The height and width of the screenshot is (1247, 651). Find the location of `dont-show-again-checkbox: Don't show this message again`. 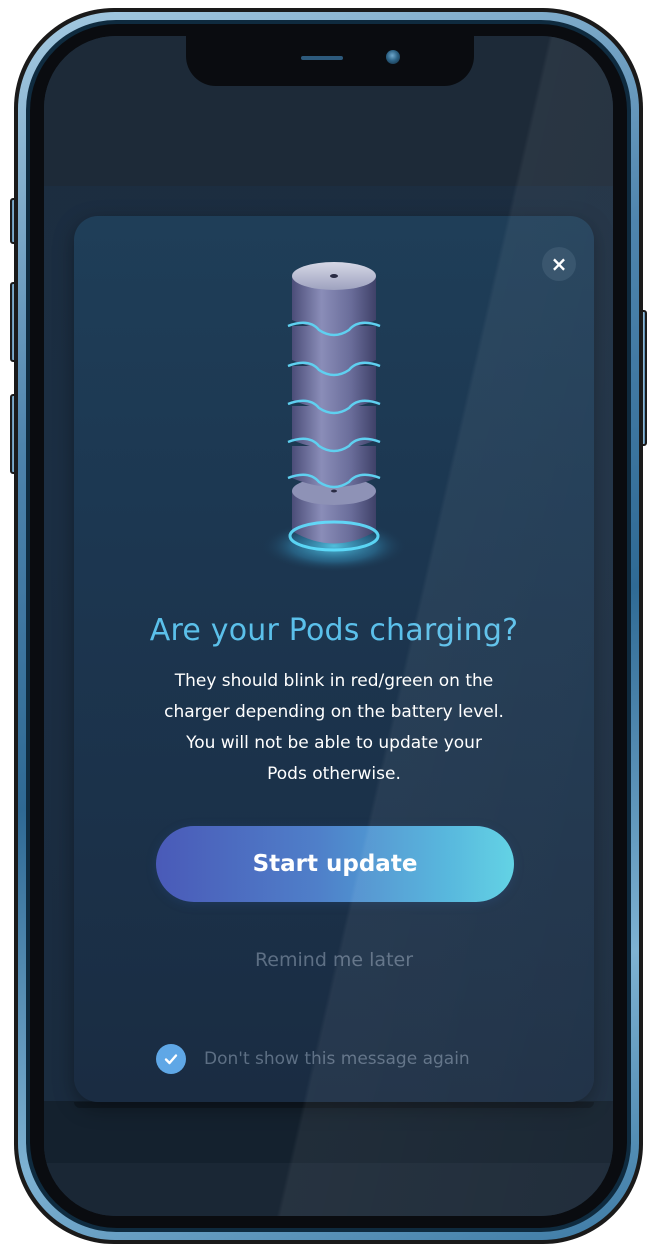

dont-show-again-checkbox: Don't show this message again is located at coordinates (313, 1059).